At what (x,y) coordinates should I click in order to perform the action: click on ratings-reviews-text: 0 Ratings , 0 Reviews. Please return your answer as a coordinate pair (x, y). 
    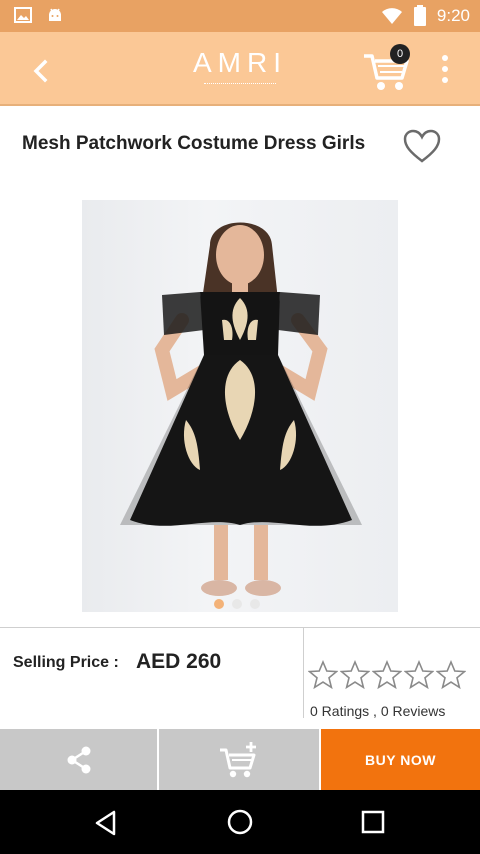
    Looking at the image, I should click on (377, 711).